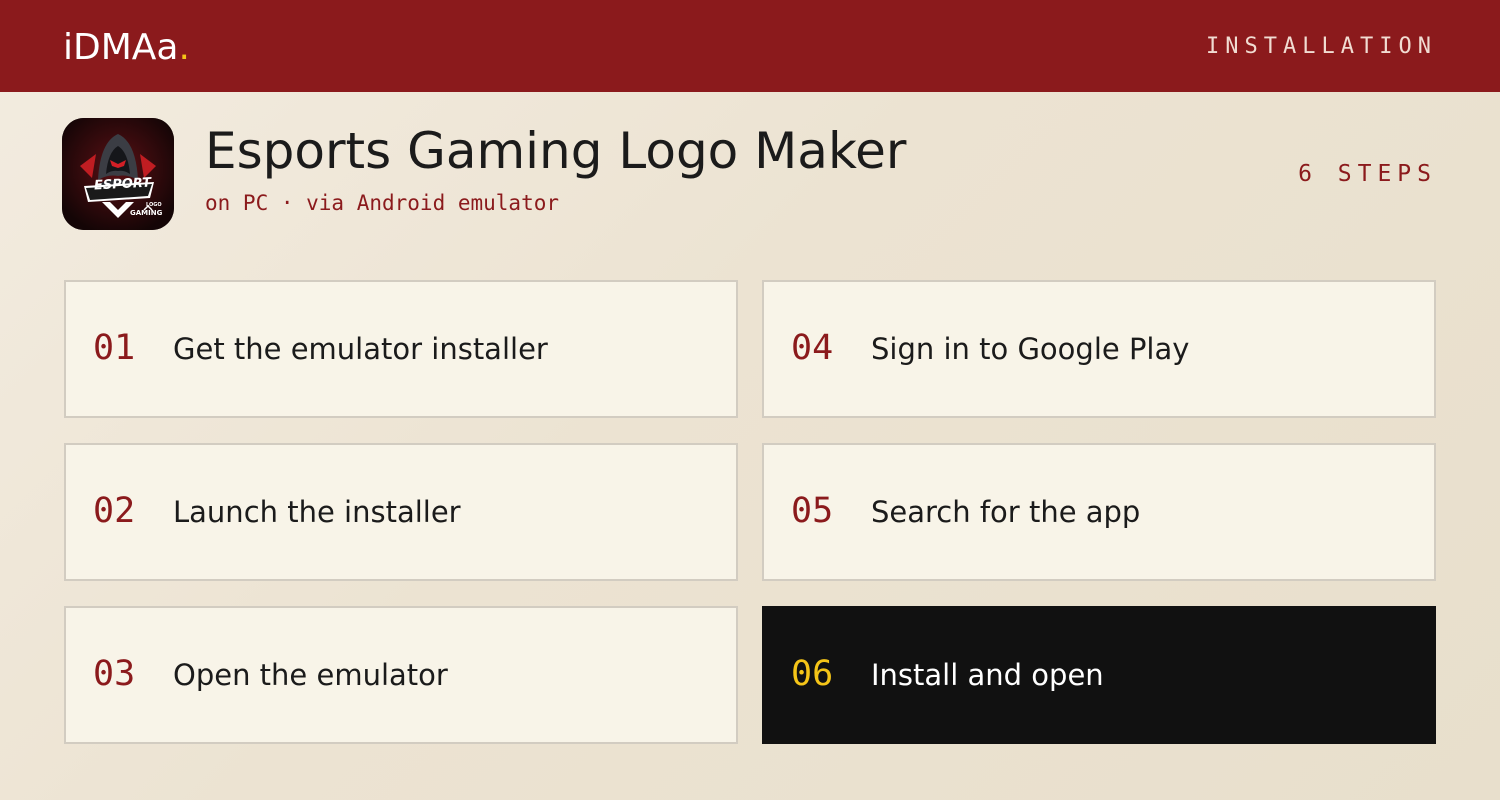 This screenshot has height=800, width=1500. What do you see at coordinates (750, 46) in the screenshot?
I see `top-bar: iDMAa. INSTALLATION` at bounding box center [750, 46].